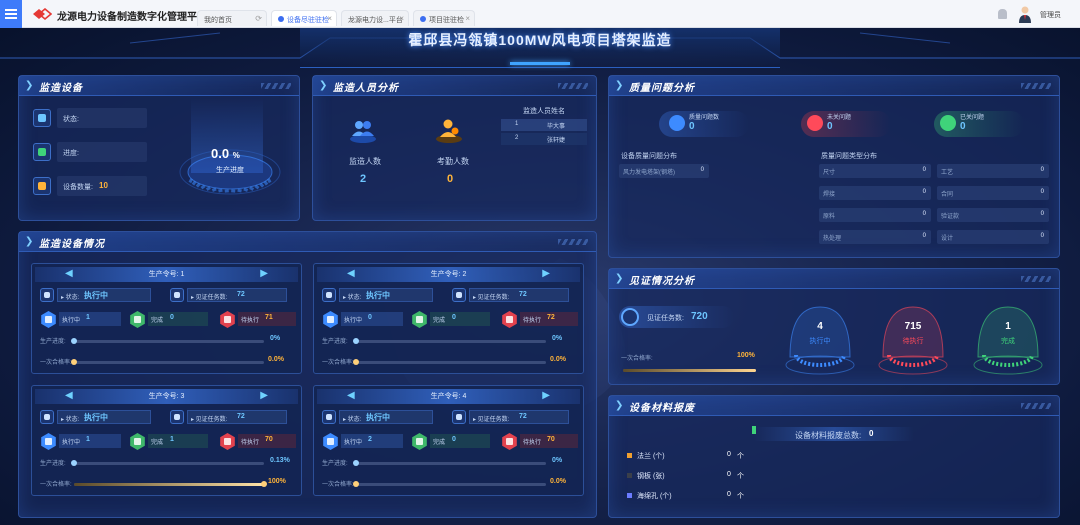  Describe the element at coordinates (1008, 341) in the screenshot. I see `witness-done-label: 完成` at that location.